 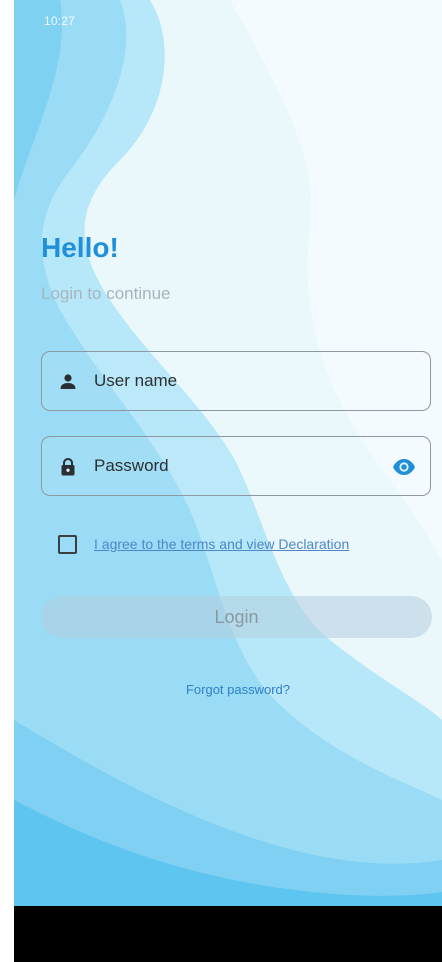 I want to click on password-placeholder: Password, so click(x=131, y=465).